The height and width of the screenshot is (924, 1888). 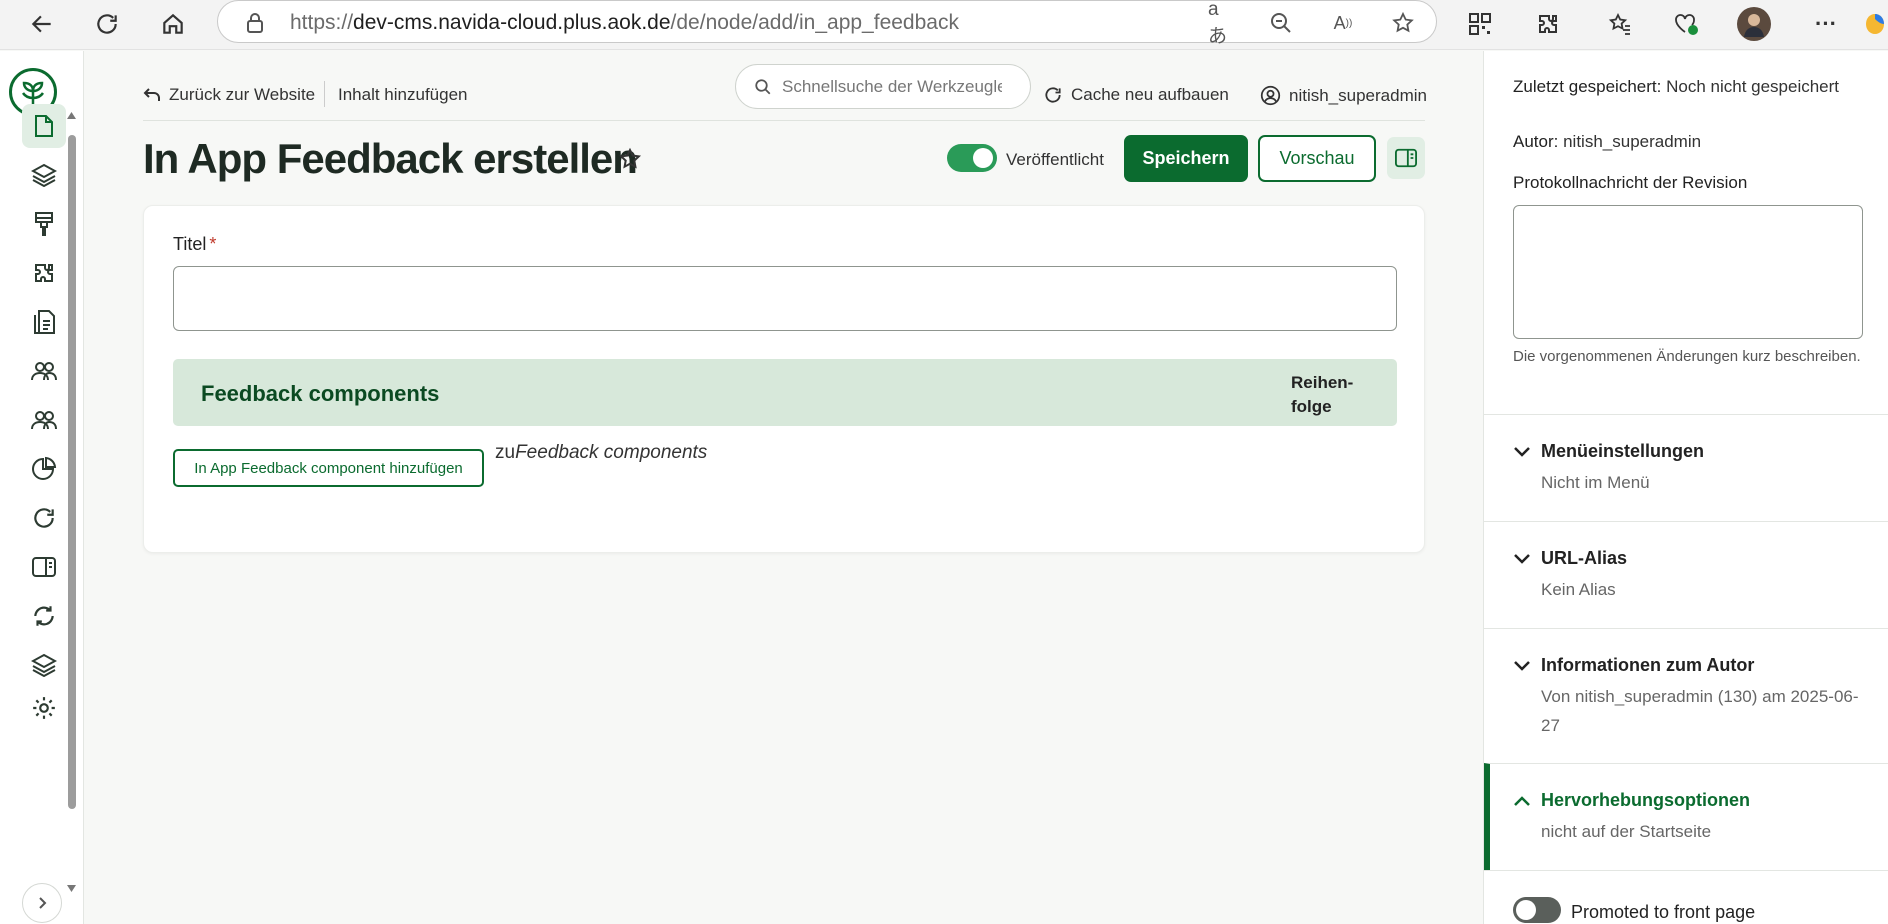 I want to click on settings-gear-icon, so click(x=44, y=706).